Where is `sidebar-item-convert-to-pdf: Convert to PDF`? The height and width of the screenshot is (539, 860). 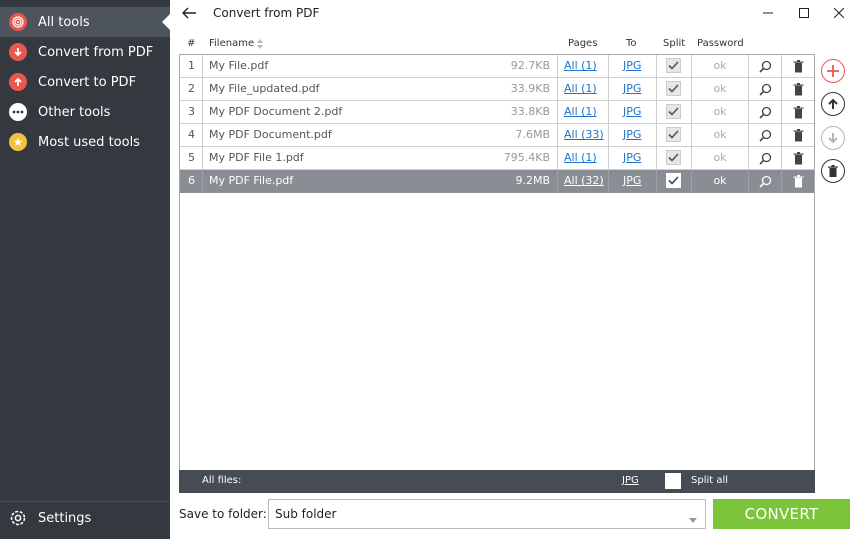 sidebar-item-convert-to-pdf: Convert to PDF is located at coordinates (85, 82).